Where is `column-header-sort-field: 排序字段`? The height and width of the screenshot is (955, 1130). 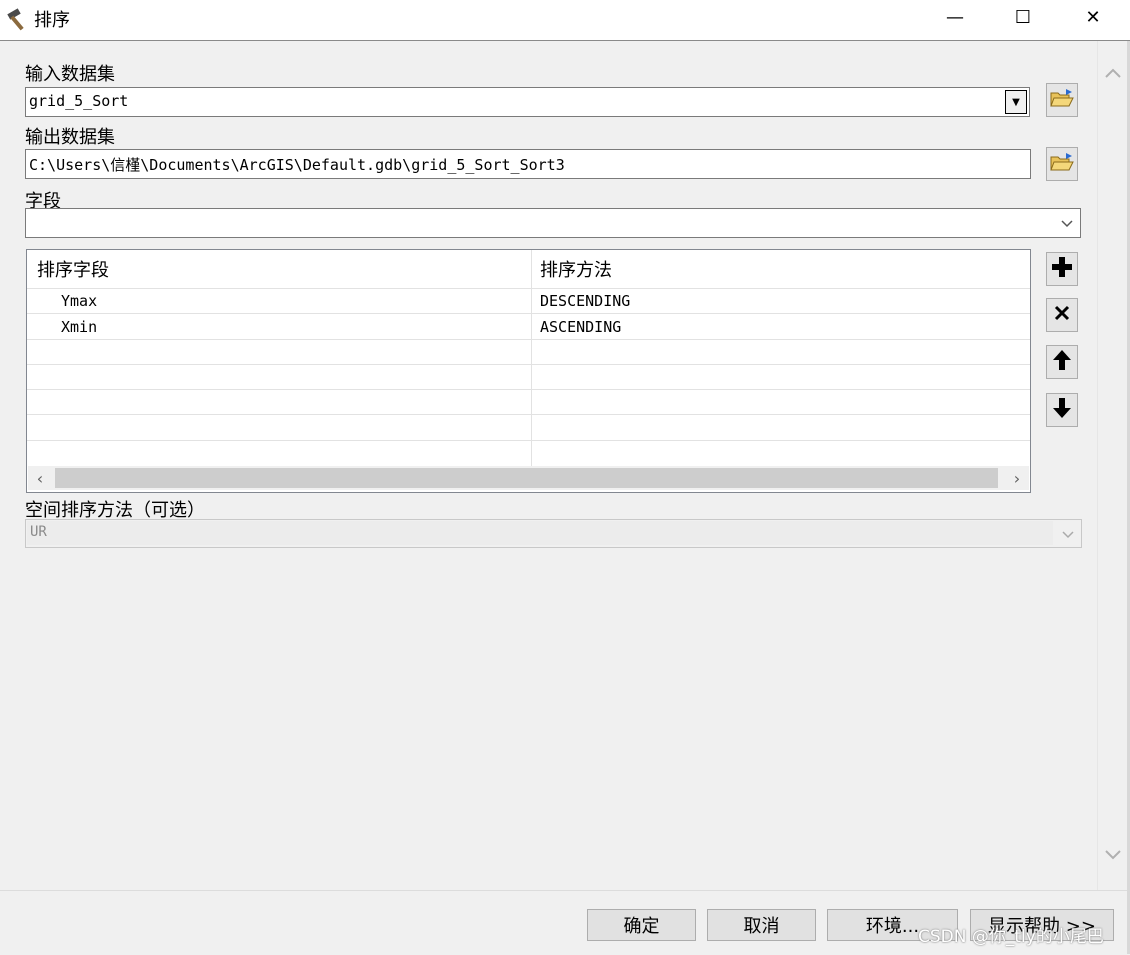 column-header-sort-field: 排序字段 is located at coordinates (282, 269).